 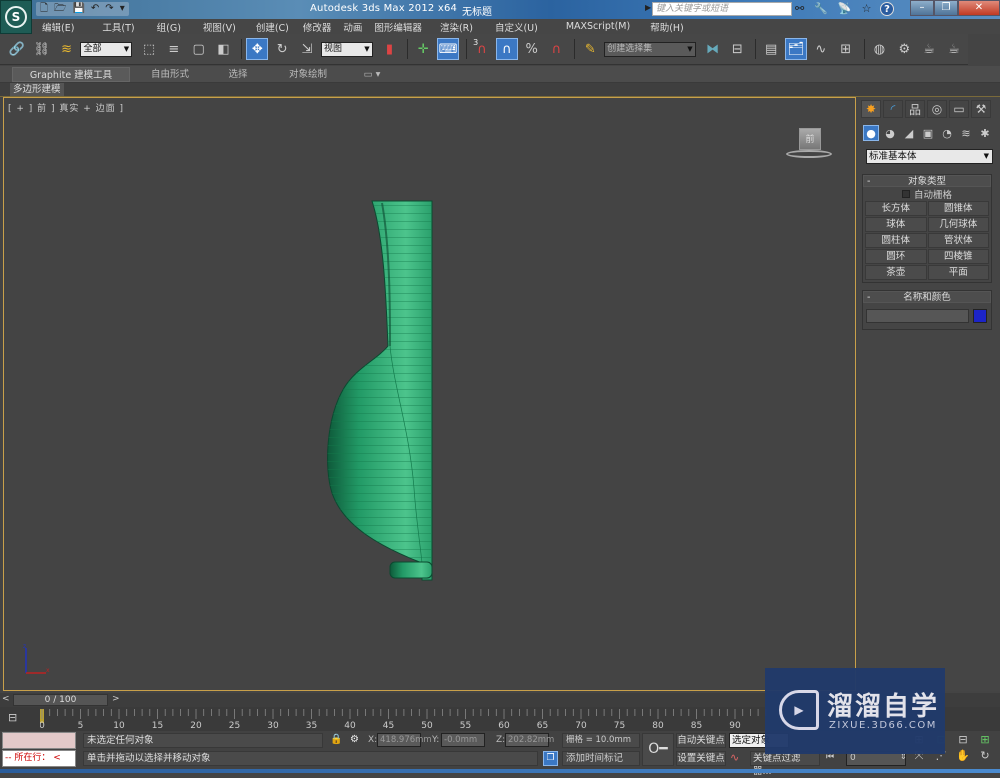 I want to click on cone-button: 圆锥体, so click(x=958, y=208).